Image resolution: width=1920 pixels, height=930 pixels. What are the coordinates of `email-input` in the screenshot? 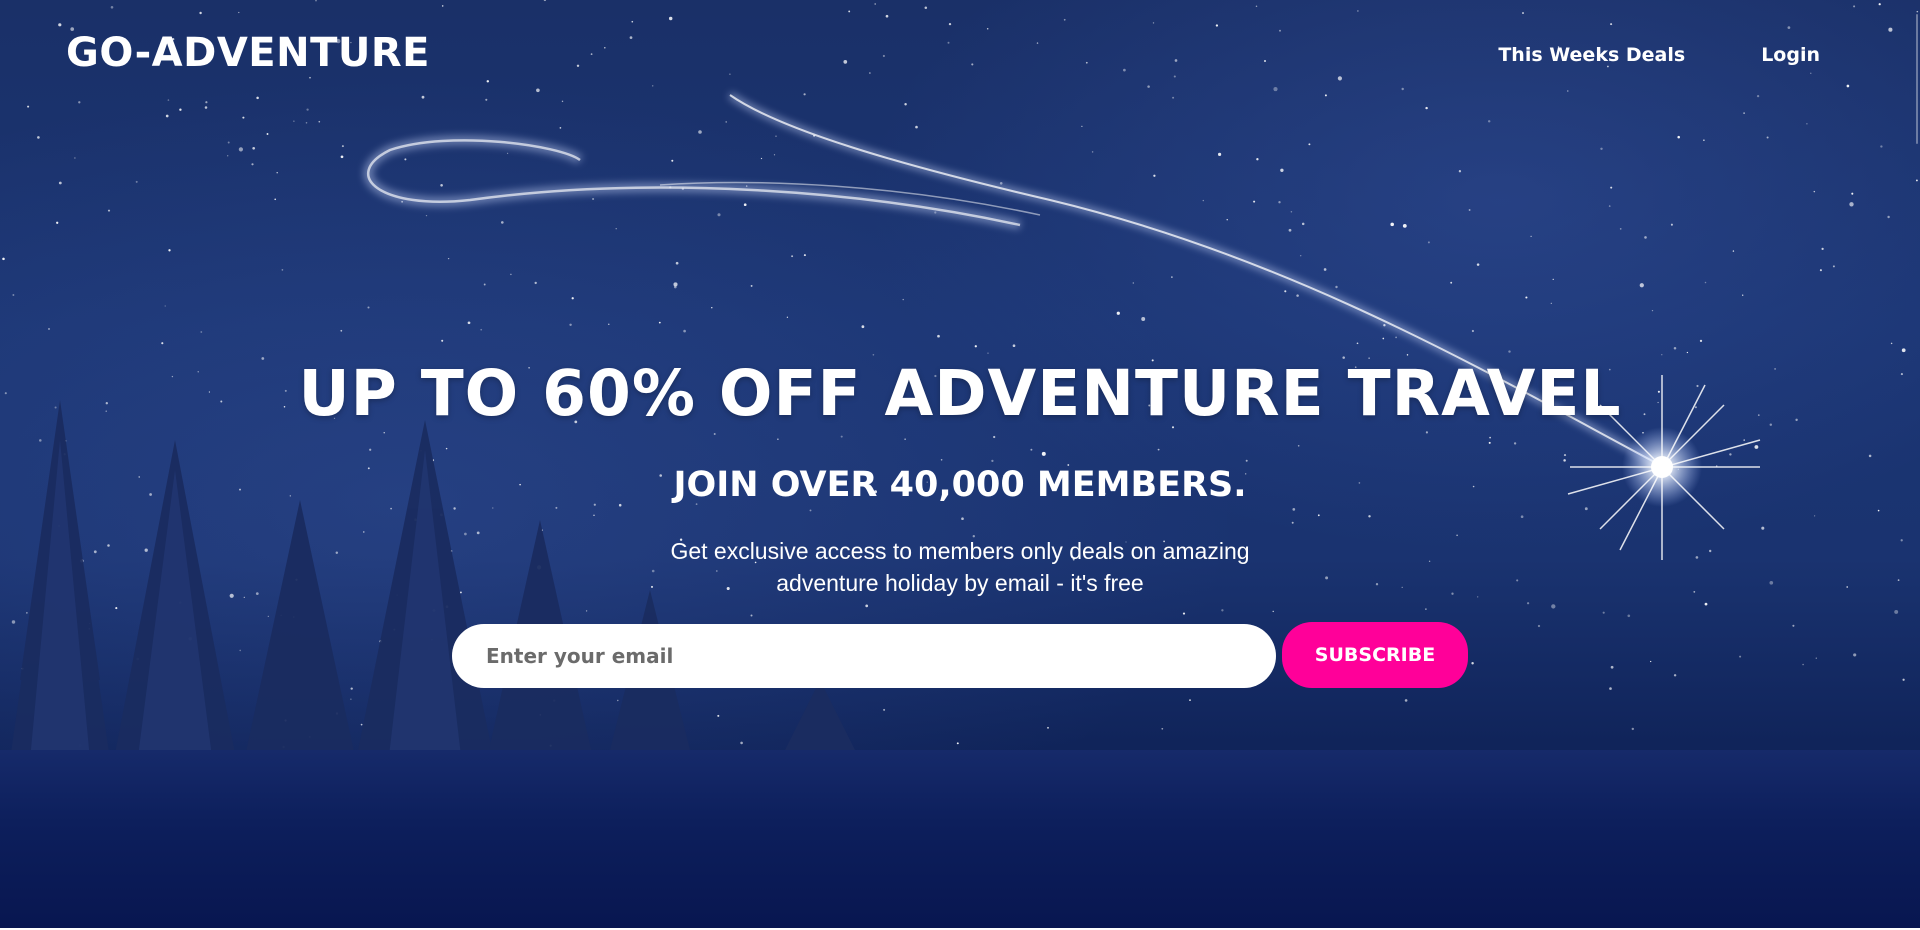 It's located at (864, 656).